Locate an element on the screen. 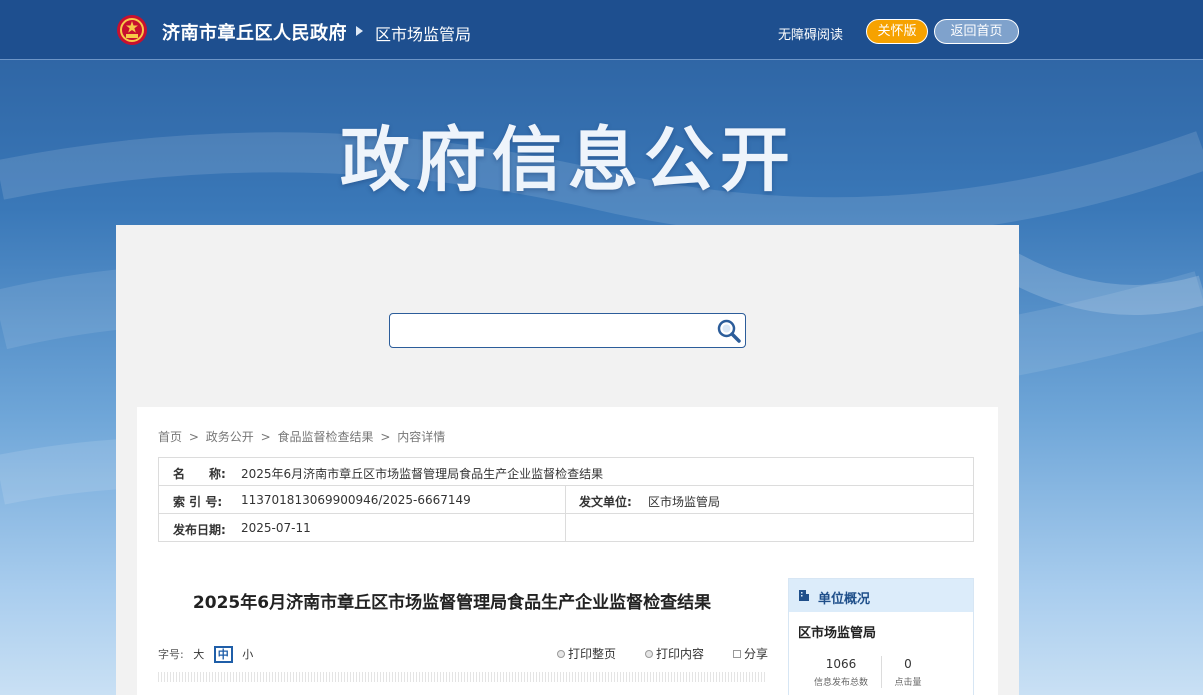  site-name: 济南市章丘区人民政府 is located at coordinates (254, 32).